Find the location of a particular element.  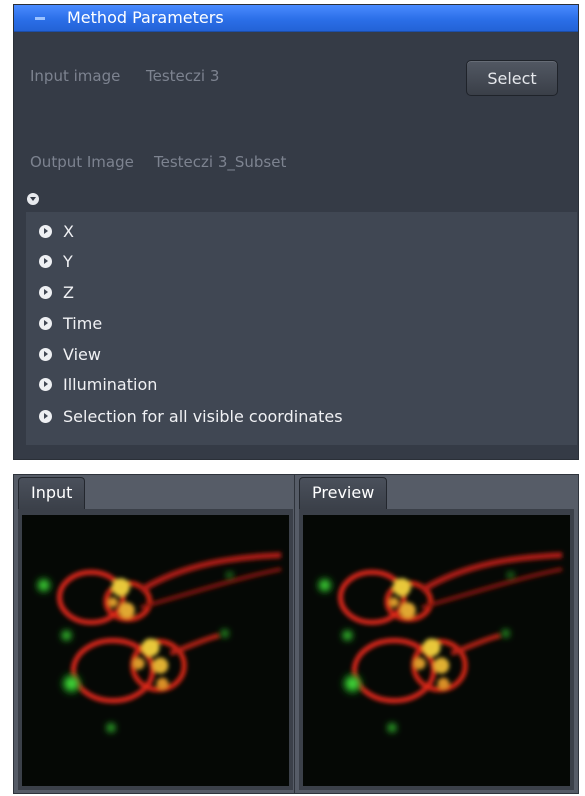

coordinate-label: Time is located at coordinates (83, 323).